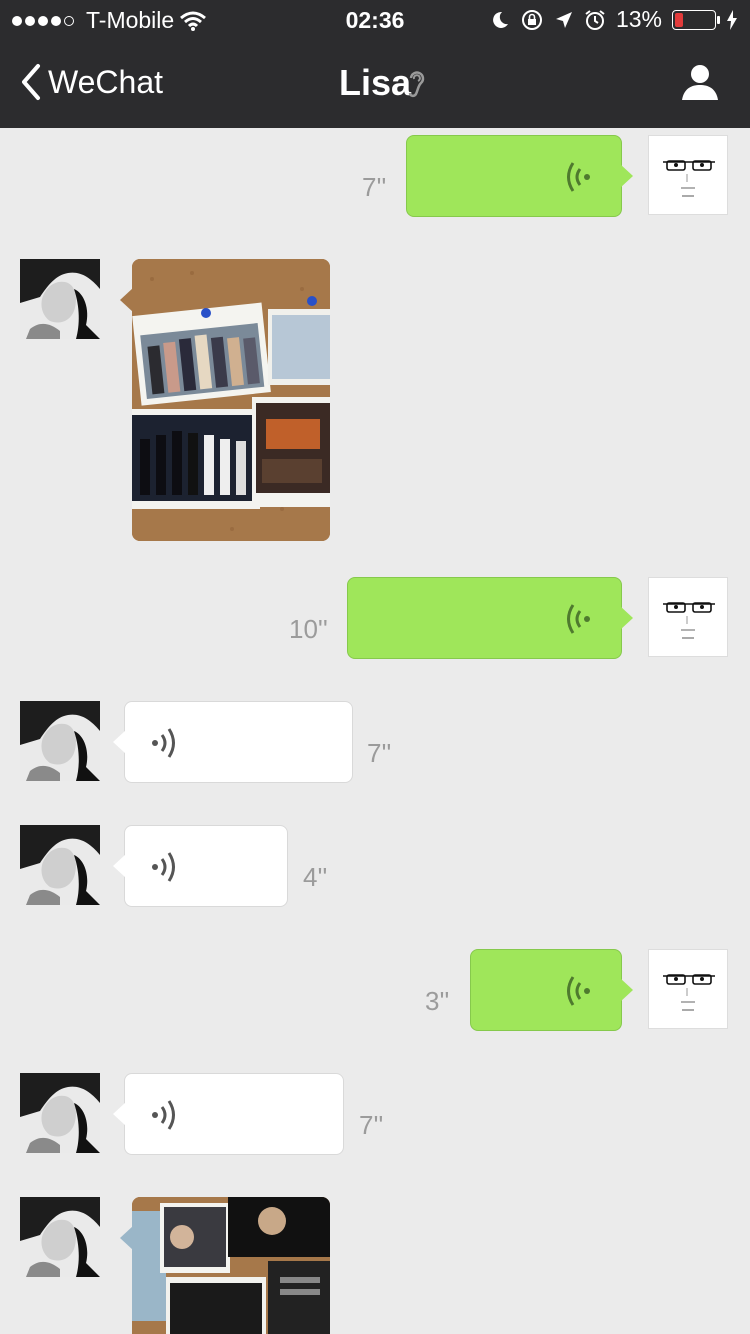 The image size is (750, 1334). What do you see at coordinates (375, 20) in the screenshot?
I see `status-bar: T-Mobile 02:36 13%` at bounding box center [375, 20].